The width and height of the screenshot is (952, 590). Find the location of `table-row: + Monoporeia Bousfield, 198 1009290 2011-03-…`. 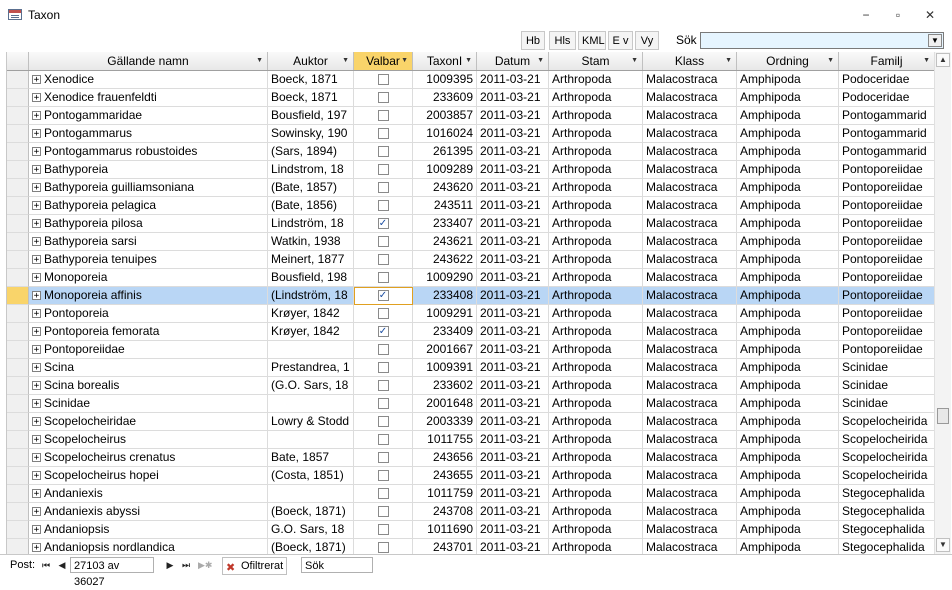

table-row: + Monoporeia Bousfield, 198 1009290 2011-03-… is located at coordinates (471, 278).